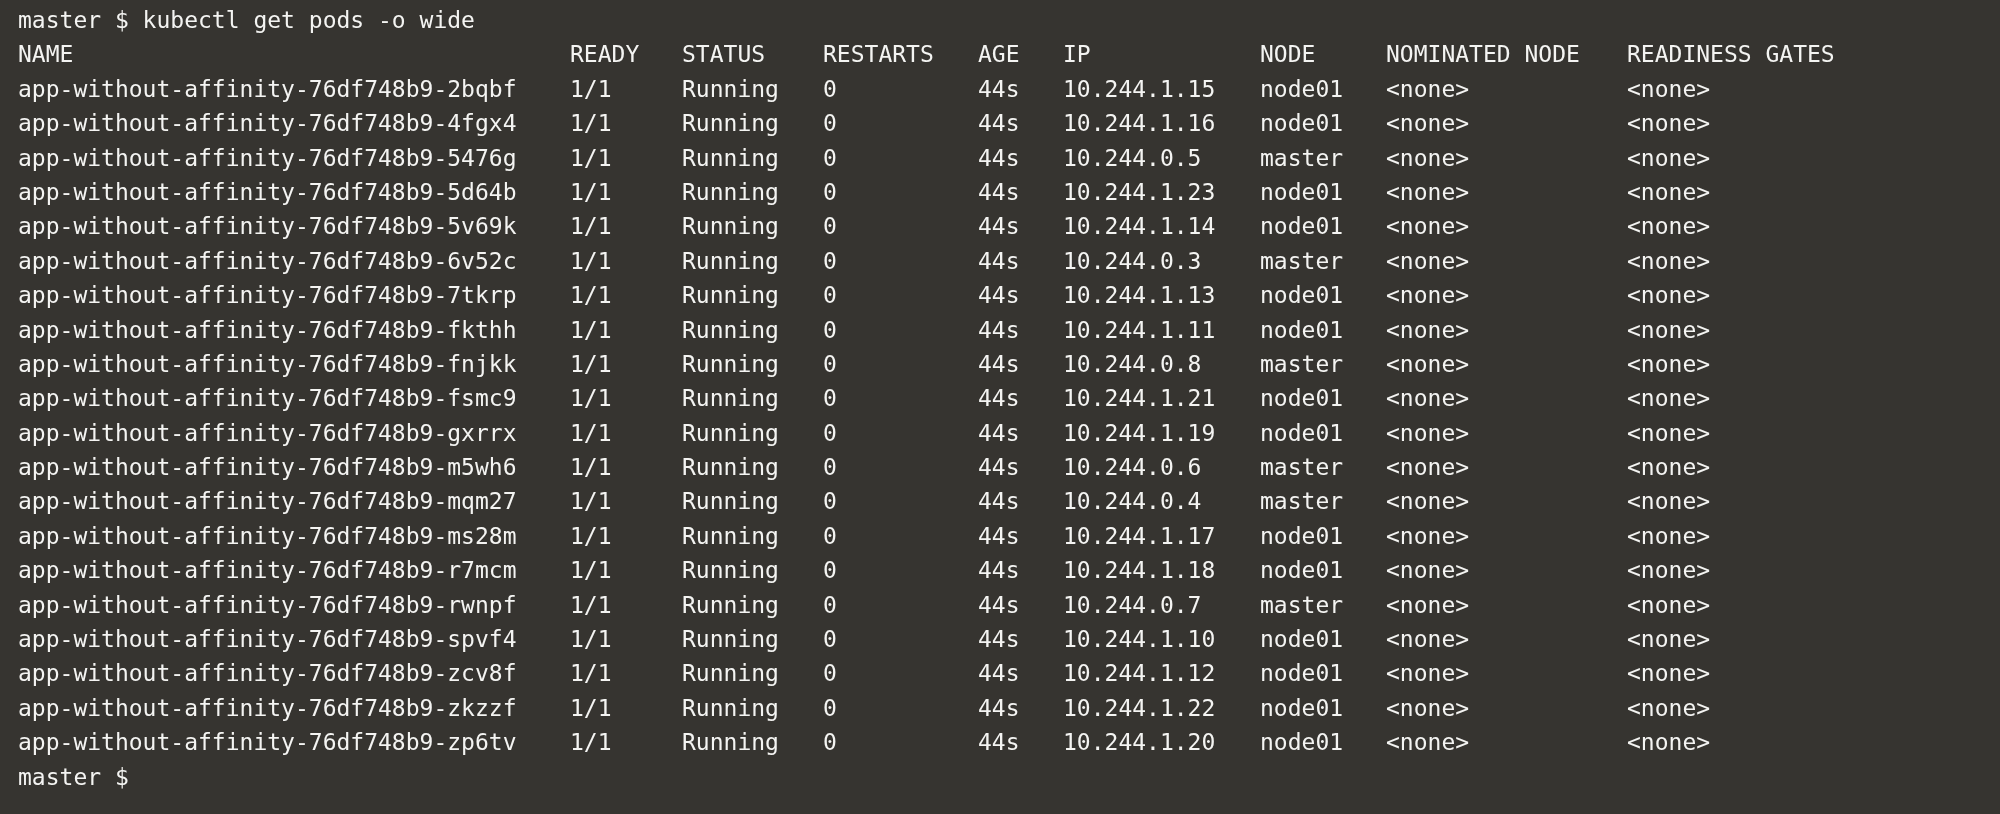 The height and width of the screenshot is (814, 2000). I want to click on column-header: IP, so click(1077, 55).